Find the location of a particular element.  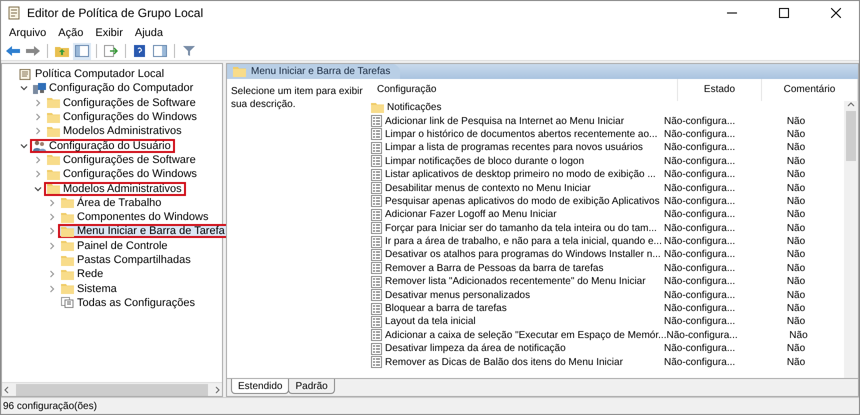

view-tab: Estendido is located at coordinates (260, 386).